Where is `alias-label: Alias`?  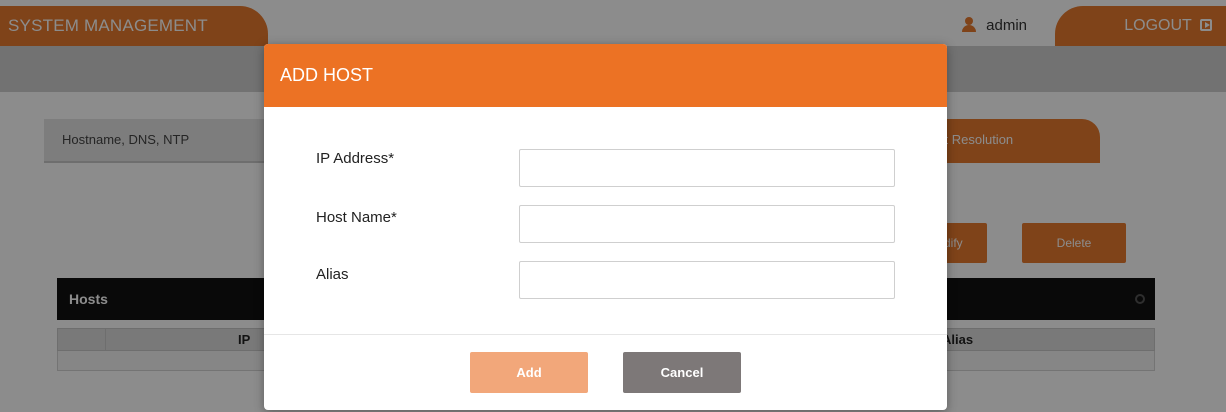
alias-label: Alias is located at coordinates (332, 274).